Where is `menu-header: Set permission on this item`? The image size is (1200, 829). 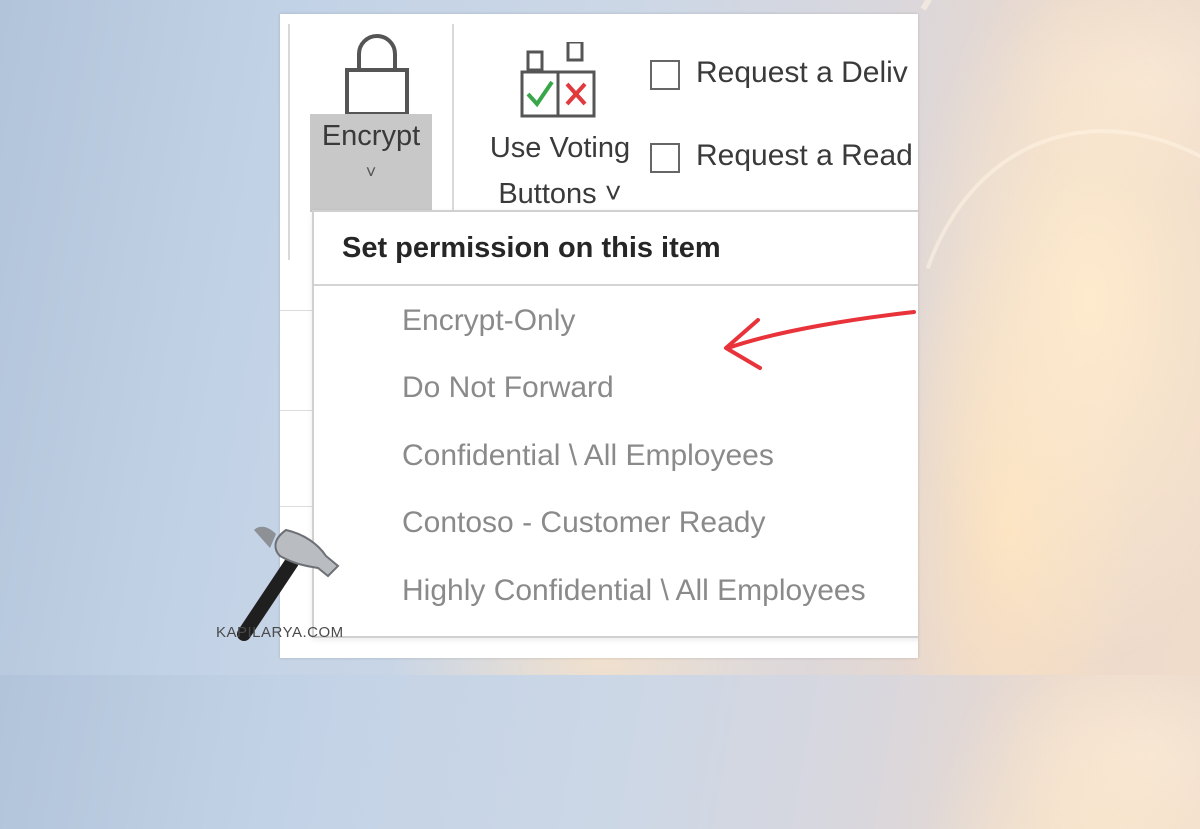
menu-header: Set permission on this item is located at coordinates (616, 249).